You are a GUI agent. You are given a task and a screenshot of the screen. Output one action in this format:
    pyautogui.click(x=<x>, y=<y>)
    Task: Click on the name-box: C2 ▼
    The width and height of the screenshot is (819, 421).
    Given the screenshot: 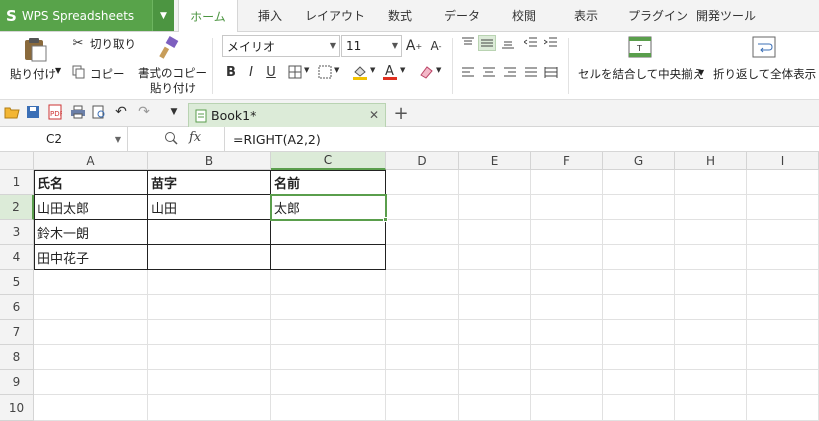 What is the action you would take?
    pyautogui.click(x=64, y=139)
    